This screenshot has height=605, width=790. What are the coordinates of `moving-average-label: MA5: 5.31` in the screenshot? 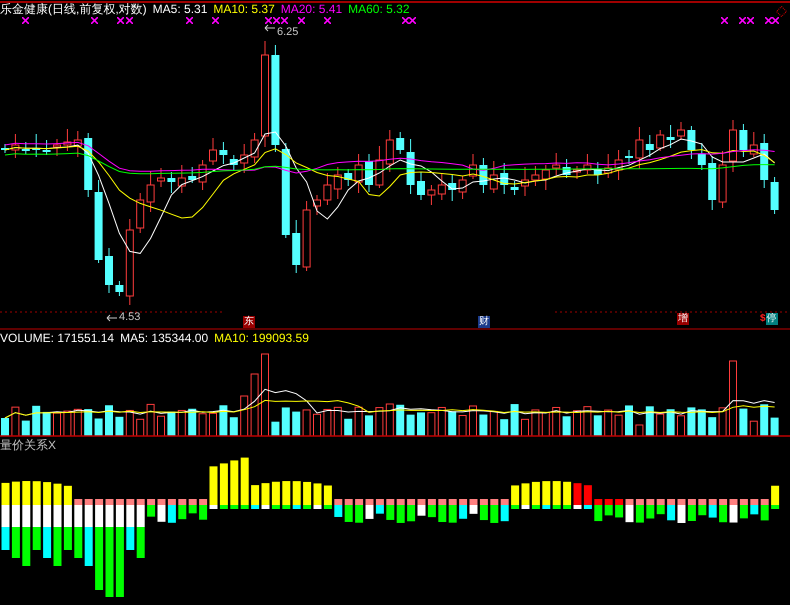 It's located at (180, 9).